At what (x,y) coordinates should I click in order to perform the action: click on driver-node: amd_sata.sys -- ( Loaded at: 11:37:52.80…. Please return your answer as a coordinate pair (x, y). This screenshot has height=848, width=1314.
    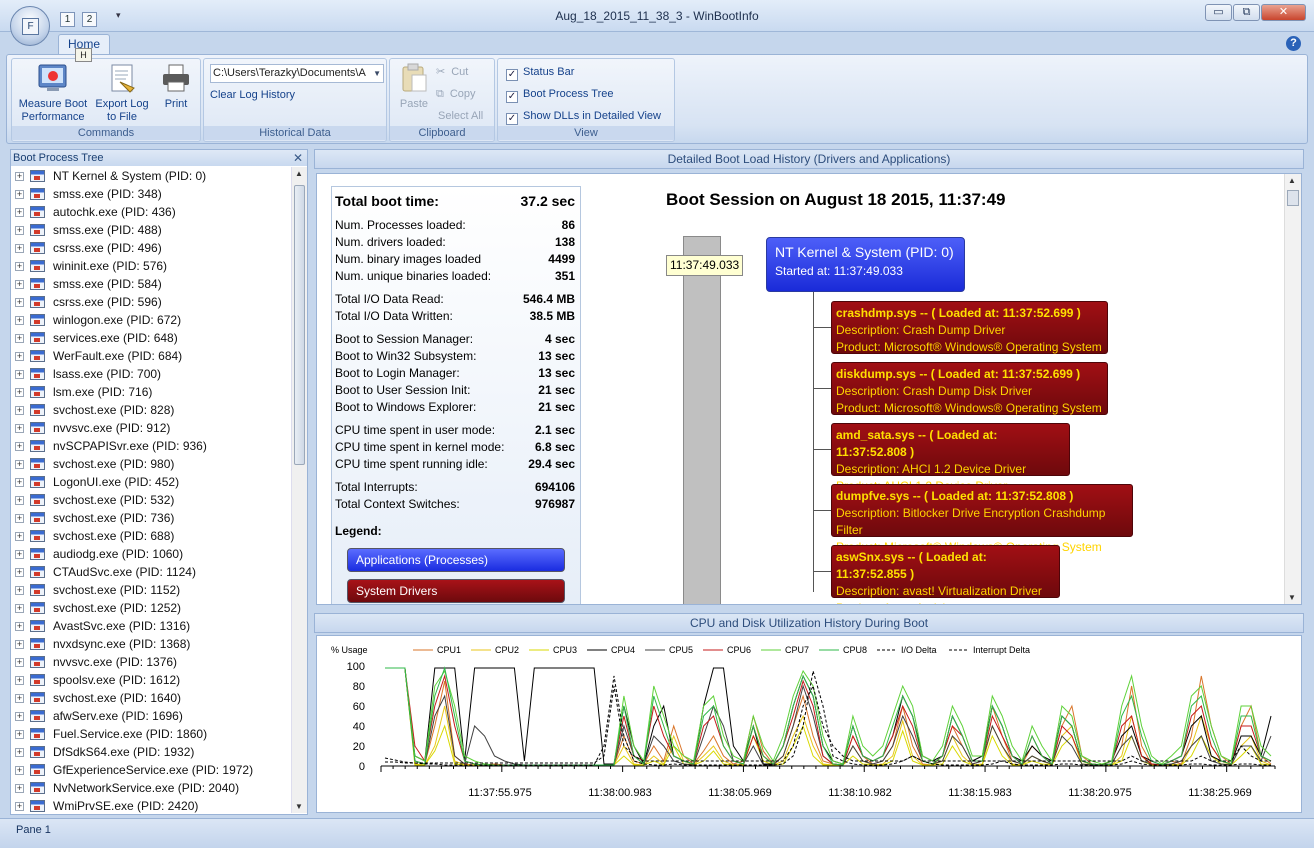
    Looking at the image, I should click on (950, 458).